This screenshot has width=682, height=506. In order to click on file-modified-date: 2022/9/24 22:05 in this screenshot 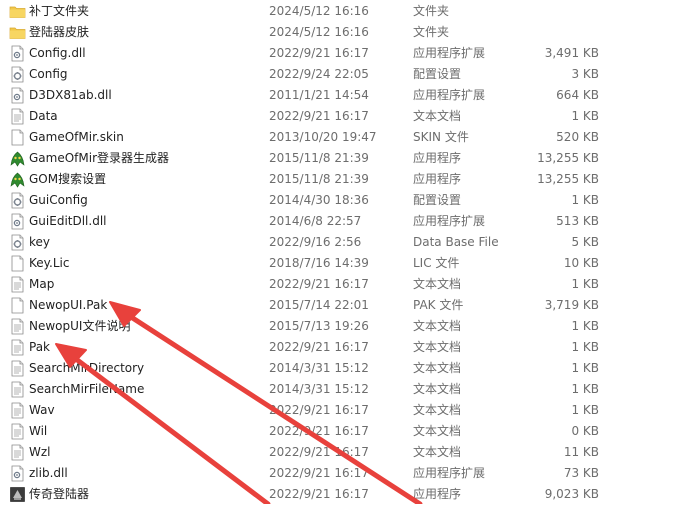, I will do `click(319, 74)`.